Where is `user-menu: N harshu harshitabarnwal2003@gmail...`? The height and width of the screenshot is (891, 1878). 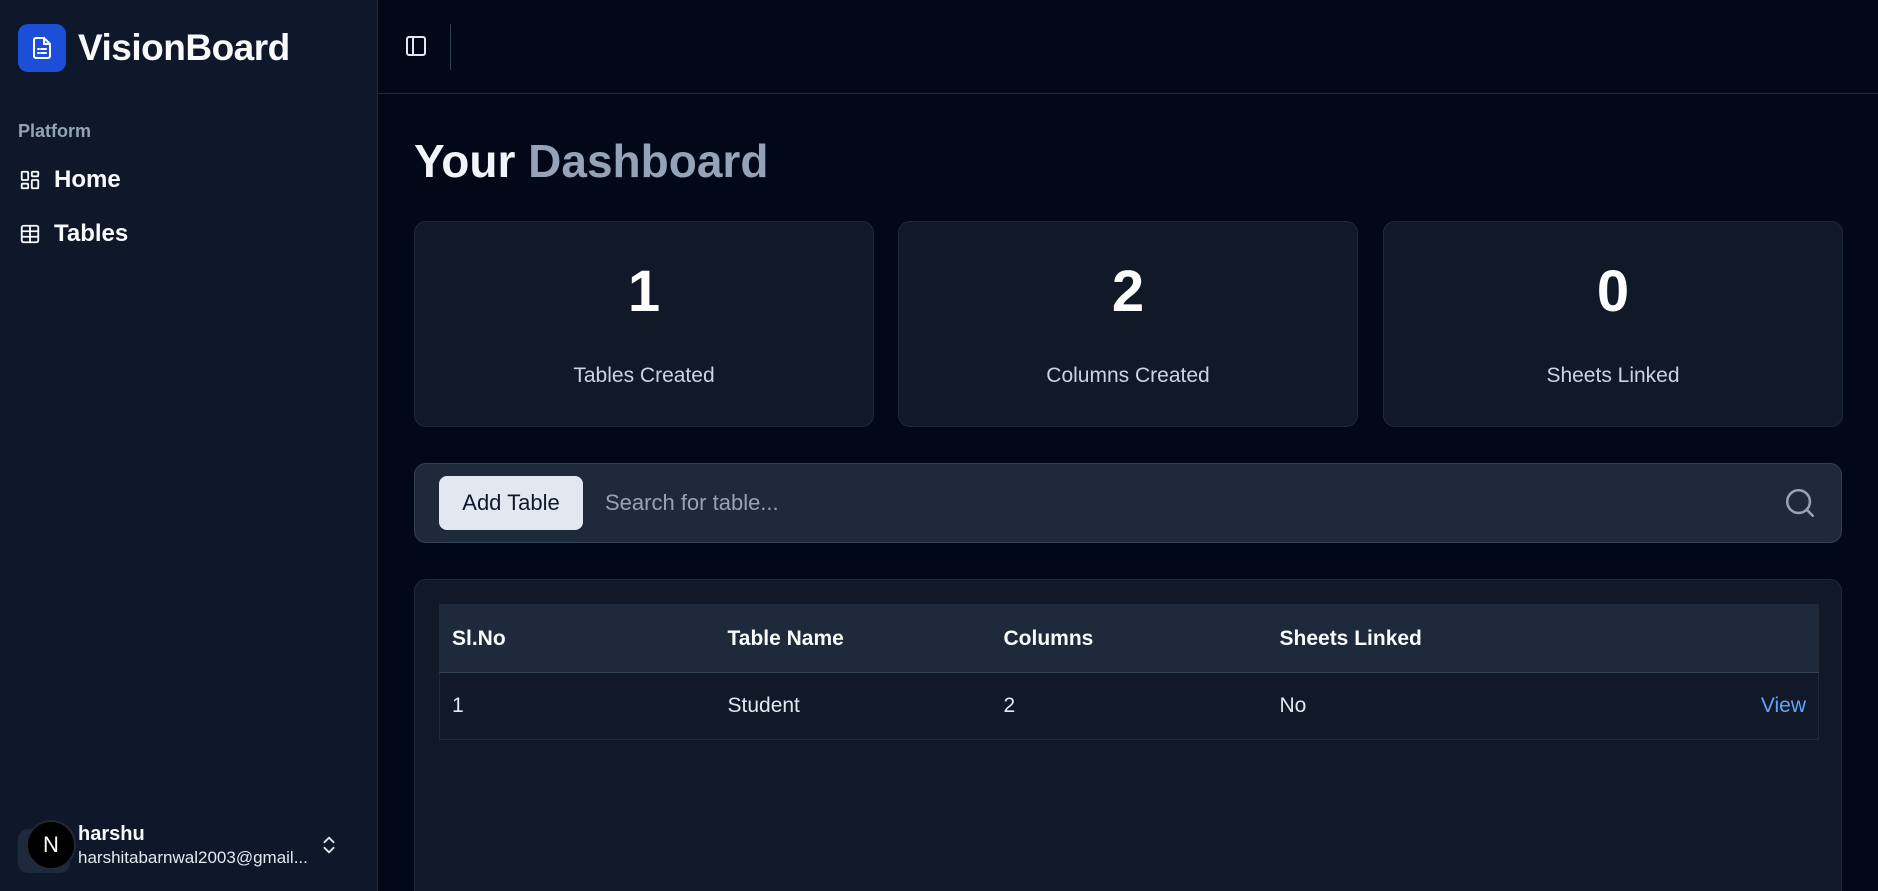
user-menu: N harshu harshitabarnwal2003@gmail... is located at coordinates (188, 845).